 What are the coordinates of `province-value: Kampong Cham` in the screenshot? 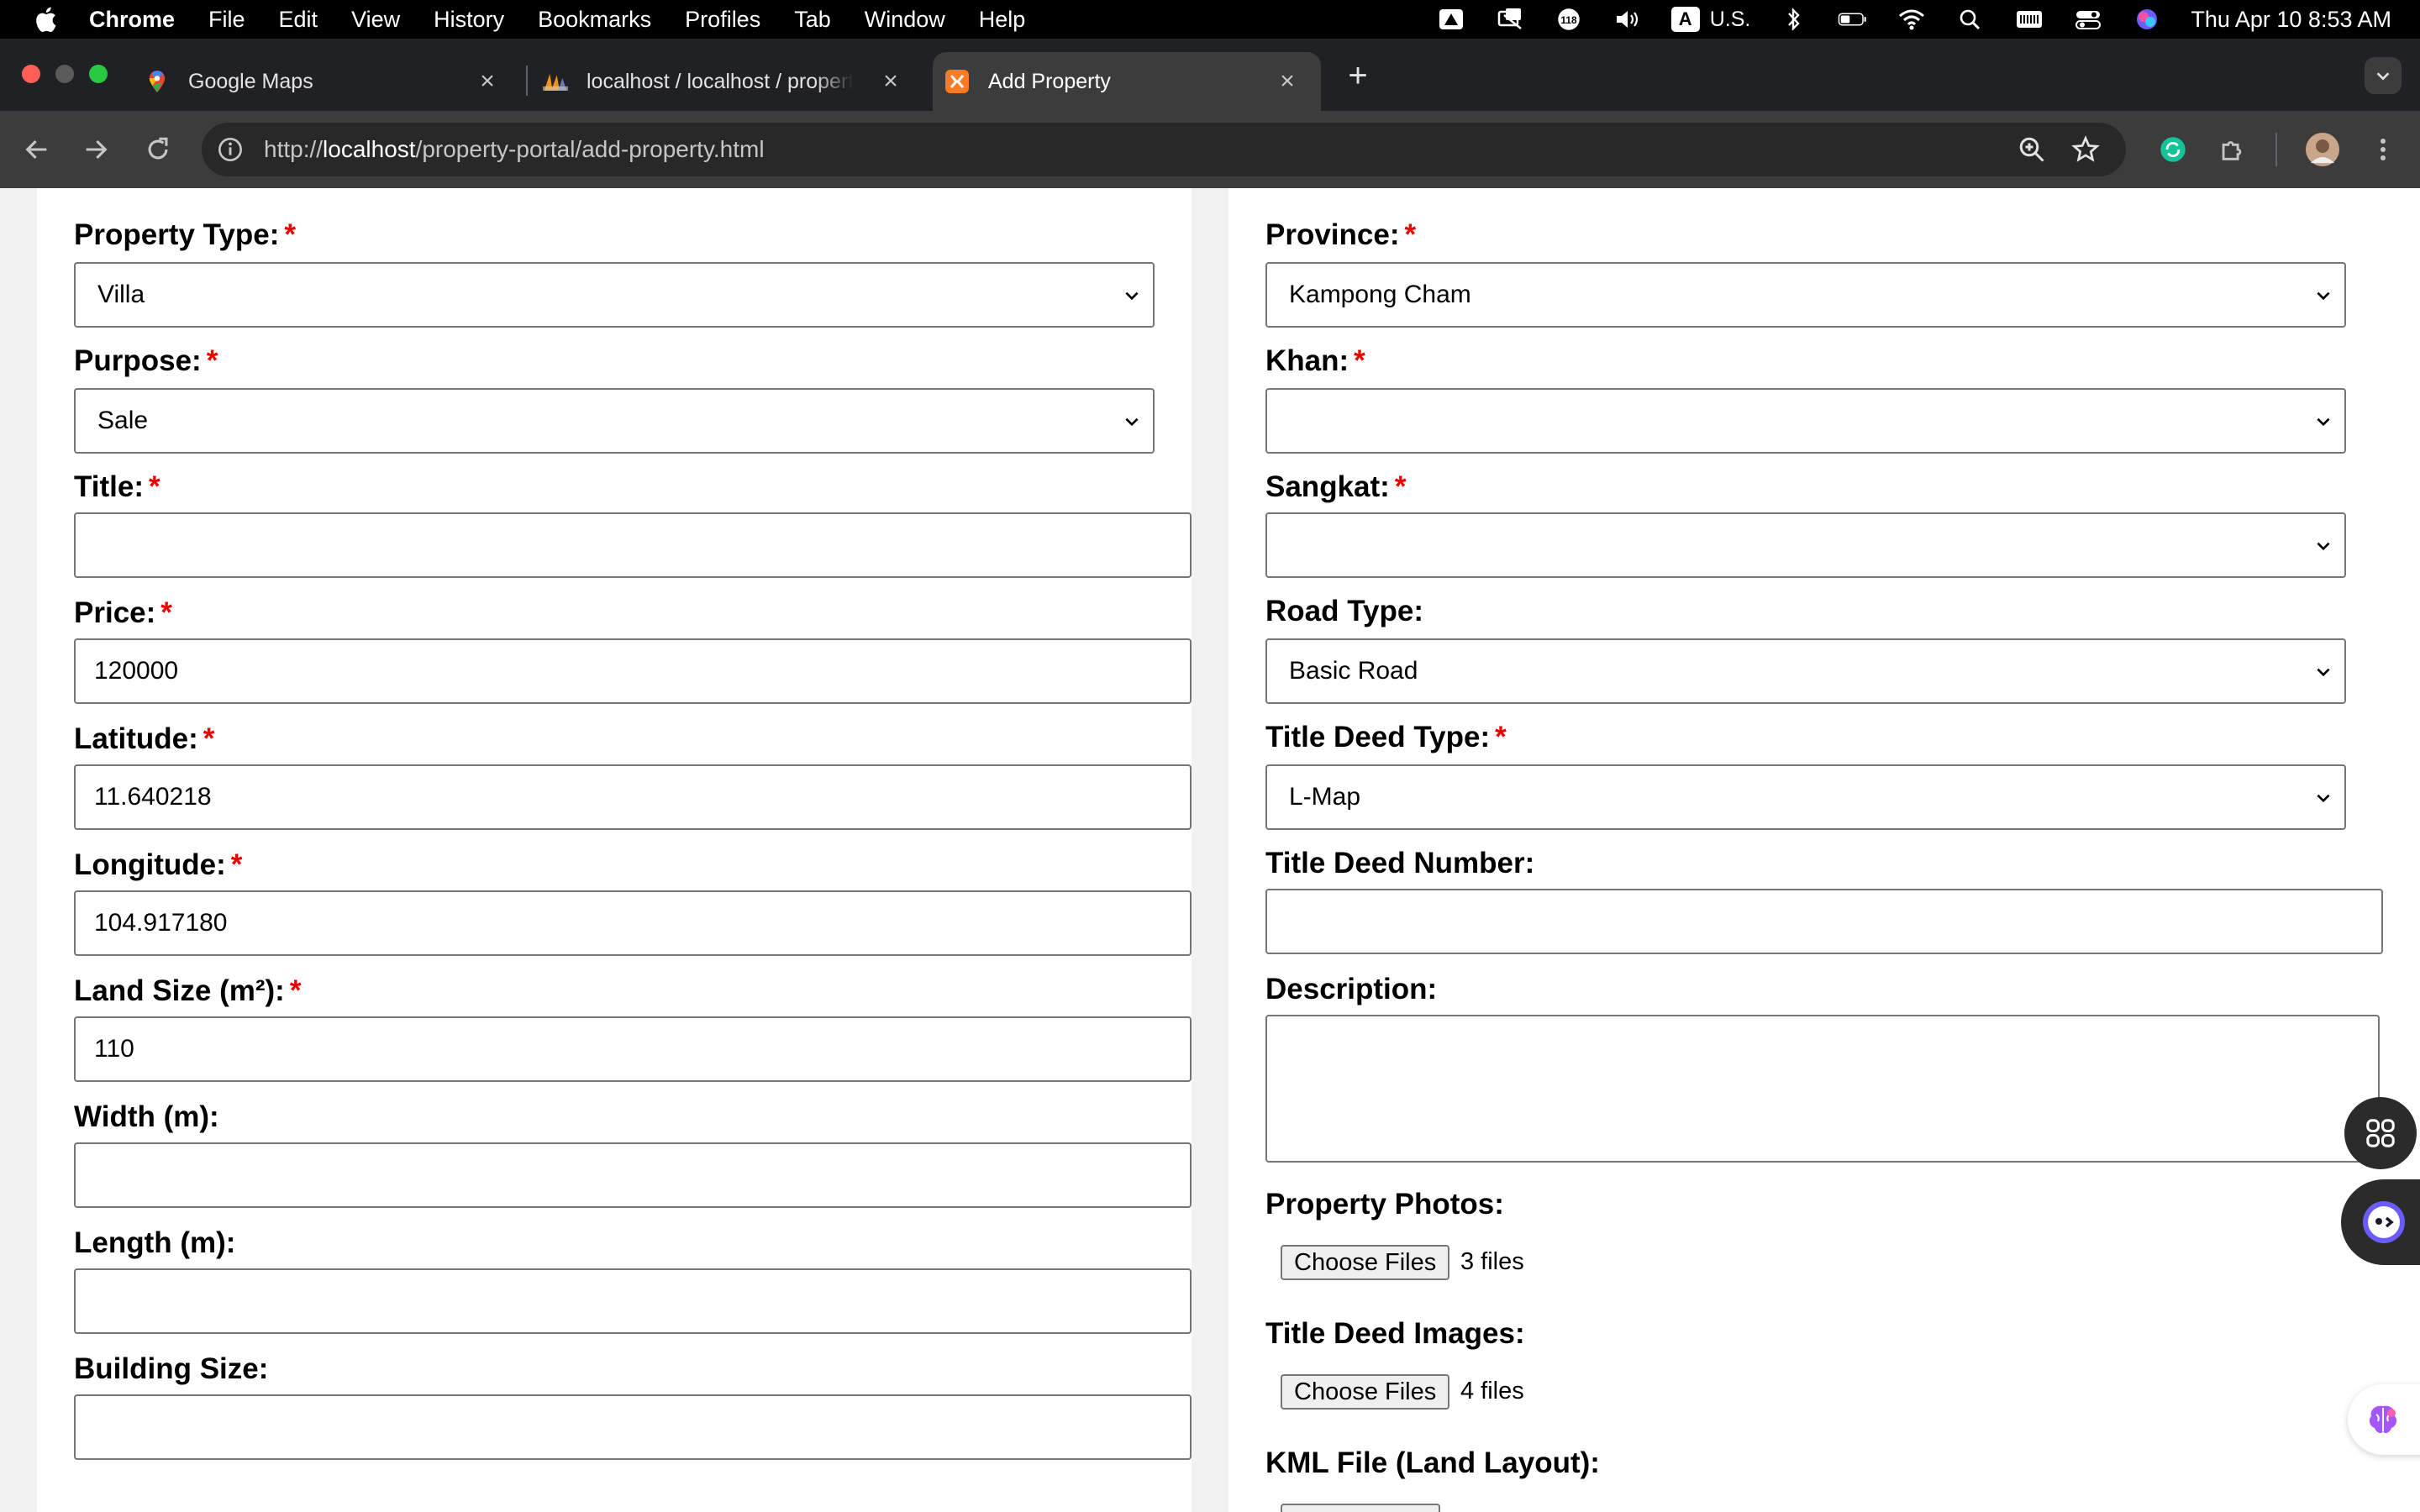 It's located at (1380, 294).